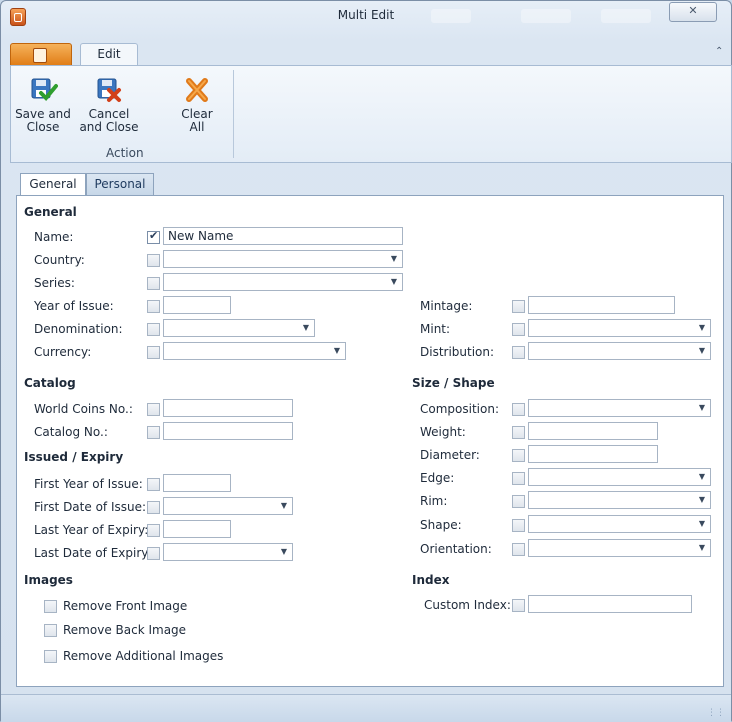 The image size is (732, 722). What do you see at coordinates (619, 548) in the screenshot?
I see `orientation-combo: ▼` at bounding box center [619, 548].